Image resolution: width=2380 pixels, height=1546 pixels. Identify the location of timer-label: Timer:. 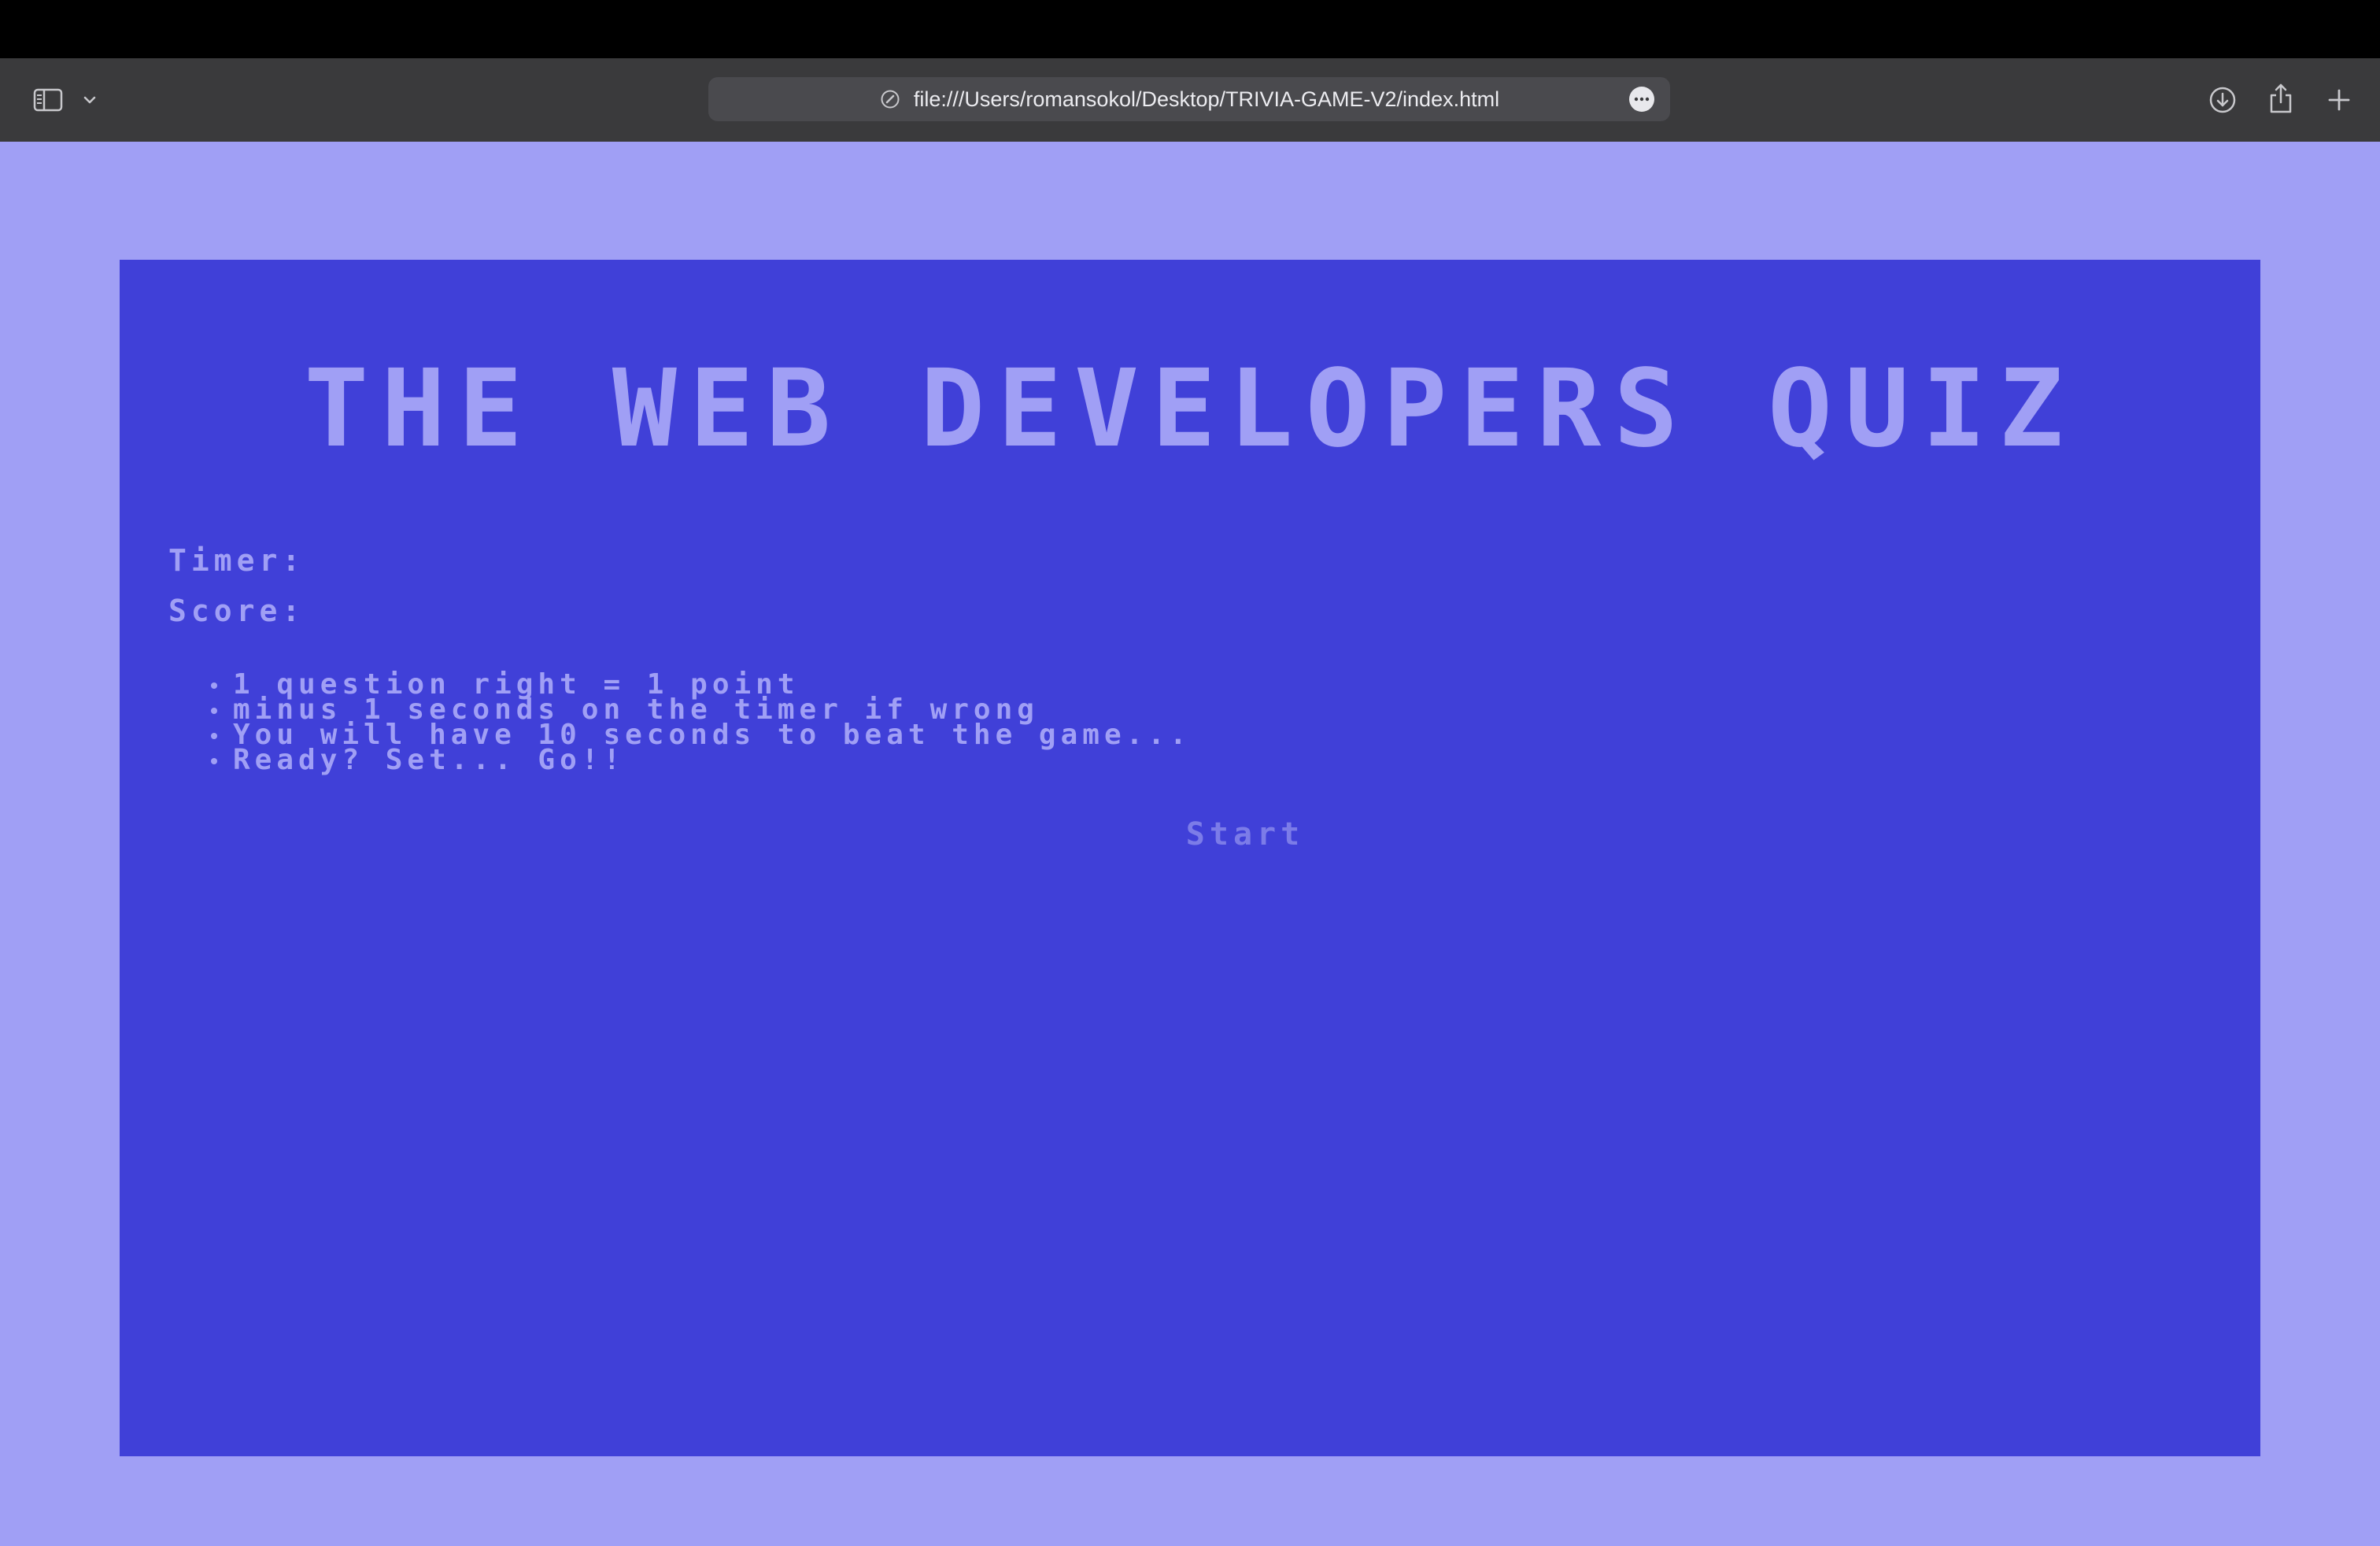
(237, 560).